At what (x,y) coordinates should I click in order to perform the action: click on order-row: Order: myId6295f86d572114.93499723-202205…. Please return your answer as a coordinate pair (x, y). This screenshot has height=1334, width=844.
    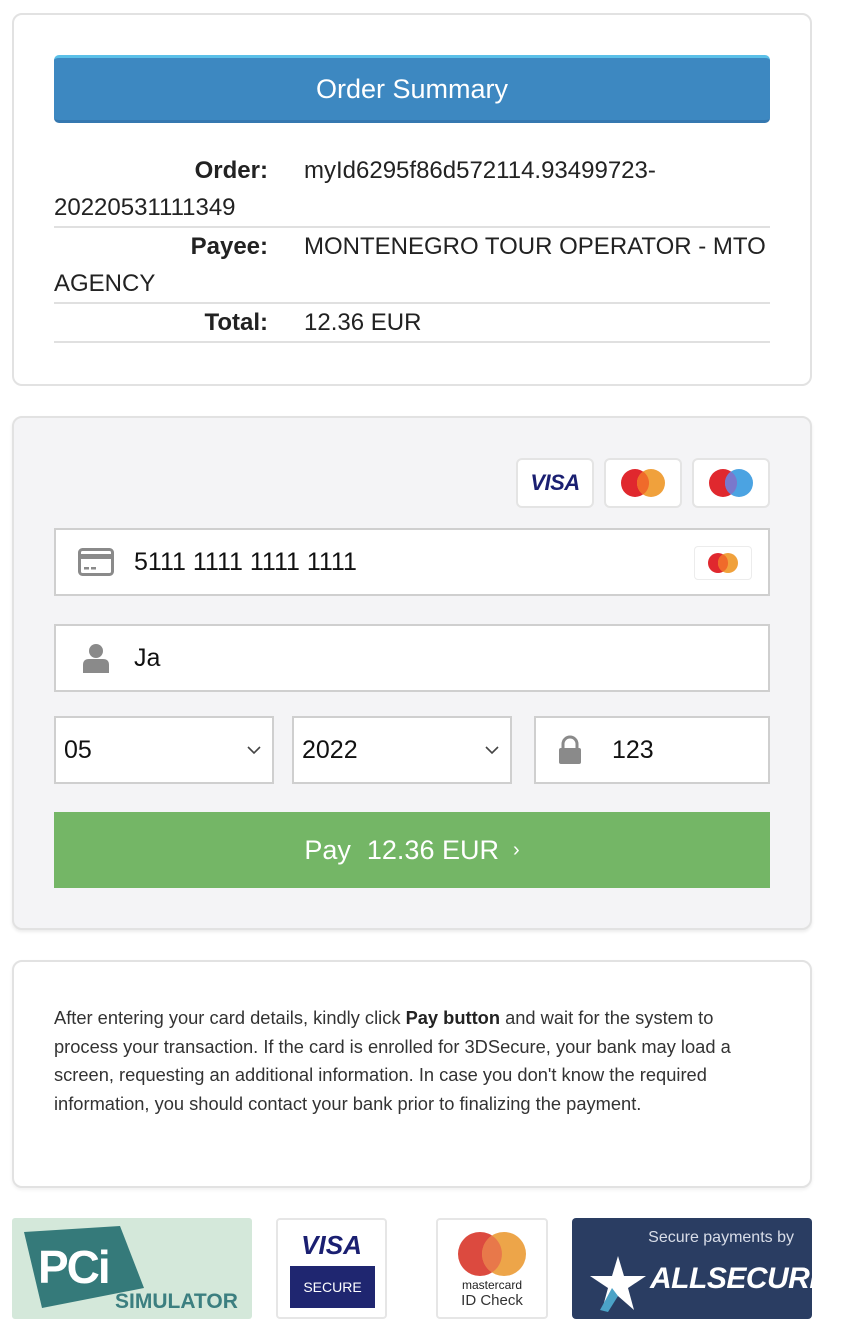
    Looking at the image, I should click on (412, 190).